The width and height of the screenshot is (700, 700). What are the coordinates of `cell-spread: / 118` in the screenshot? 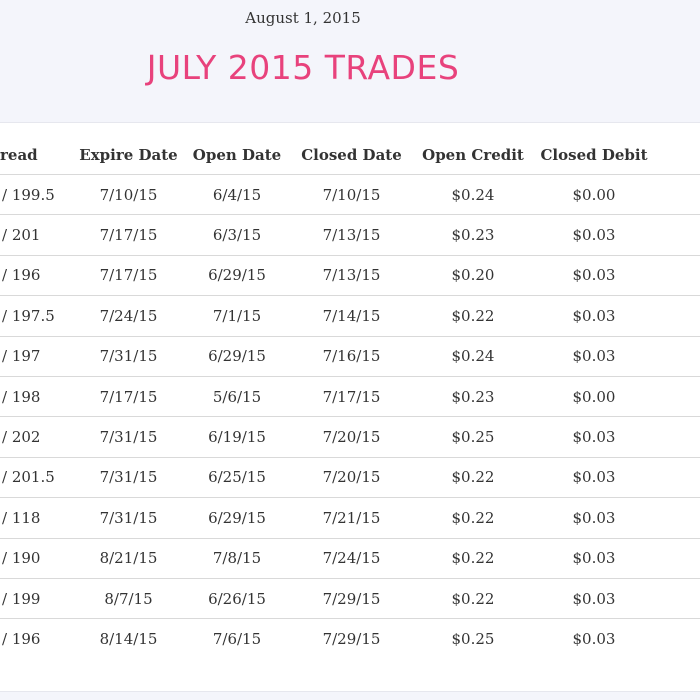 It's located at (36, 518).